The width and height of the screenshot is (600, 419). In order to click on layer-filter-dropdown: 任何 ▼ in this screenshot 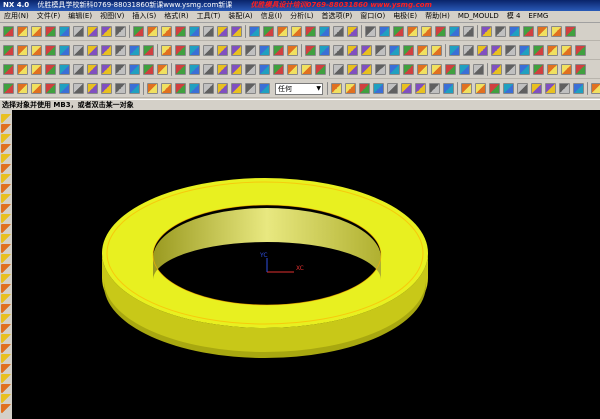, I will do `click(299, 89)`.